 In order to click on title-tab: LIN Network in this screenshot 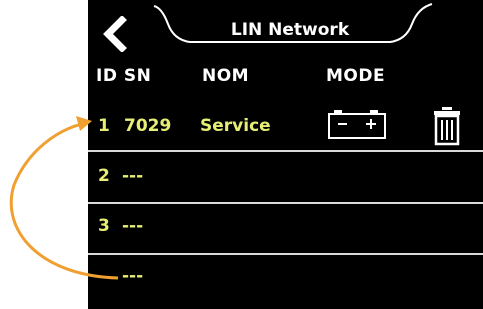, I will do `click(290, 30)`.